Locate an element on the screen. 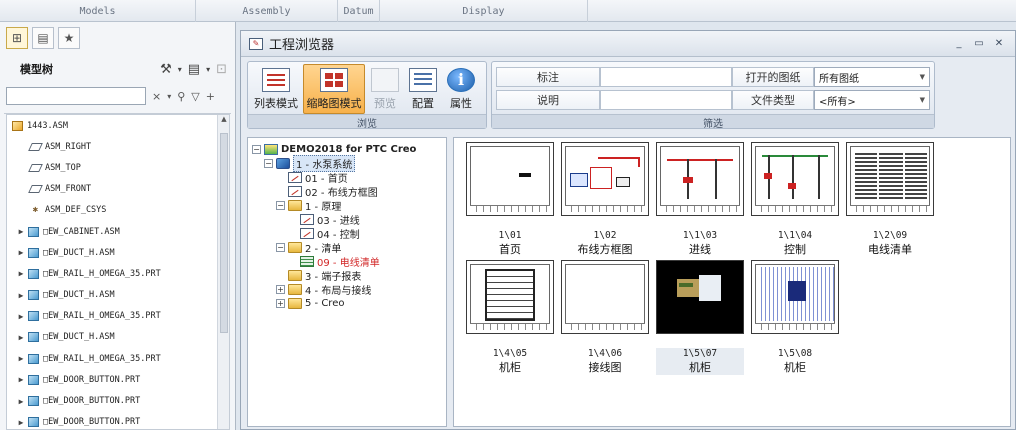 The width and height of the screenshot is (1016, 430). list-mode-button: 列表模式 is located at coordinates (276, 89).